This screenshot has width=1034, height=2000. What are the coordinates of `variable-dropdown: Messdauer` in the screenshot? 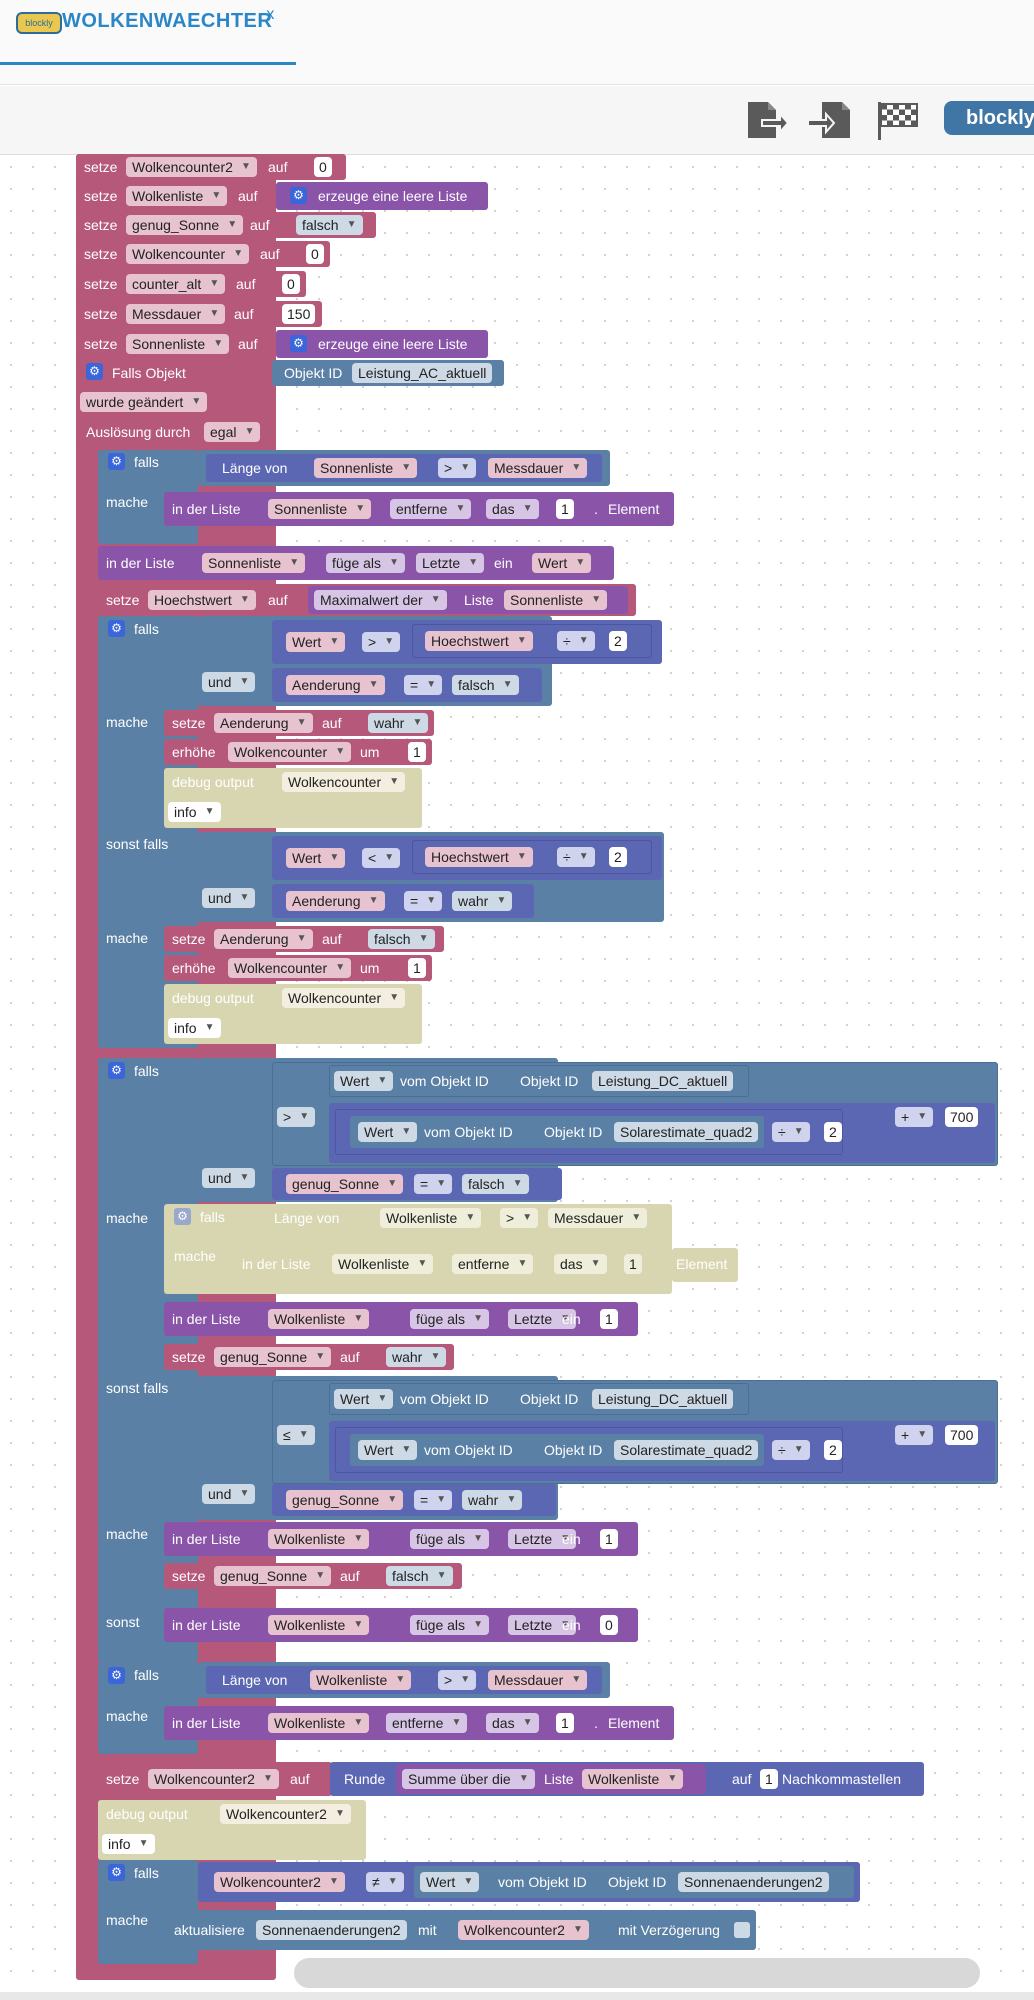 It's located at (538, 468).